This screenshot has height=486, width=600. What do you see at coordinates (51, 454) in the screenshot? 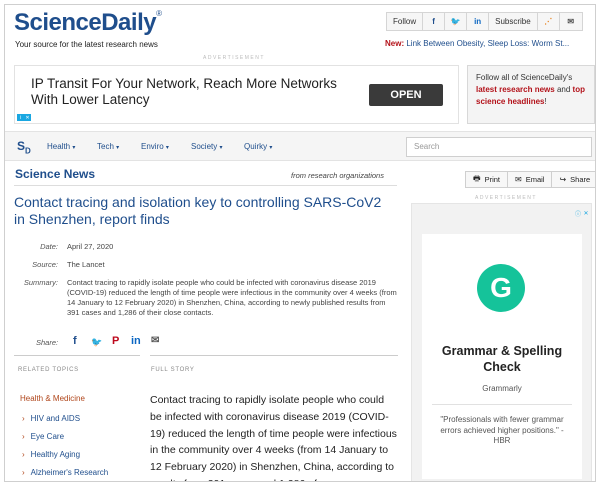
I see `related-topic-item: › Healthy Aging` at bounding box center [51, 454].